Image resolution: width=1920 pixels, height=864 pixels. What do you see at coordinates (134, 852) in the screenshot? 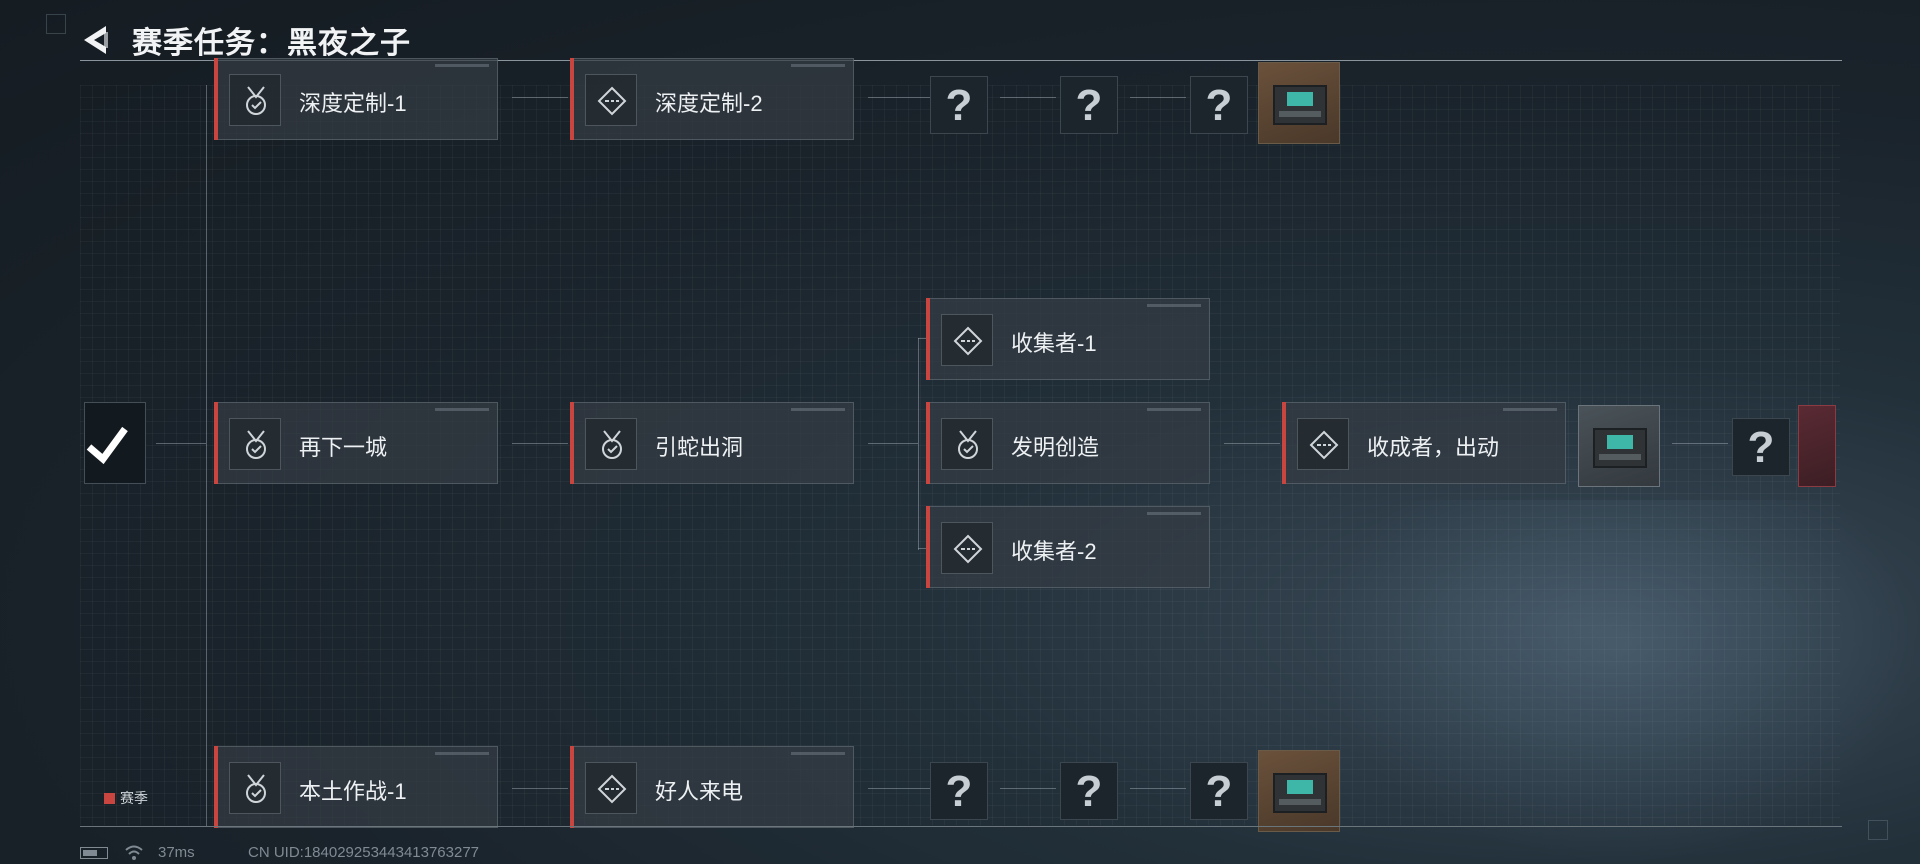
I see `wifi-icon` at bounding box center [134, 852].